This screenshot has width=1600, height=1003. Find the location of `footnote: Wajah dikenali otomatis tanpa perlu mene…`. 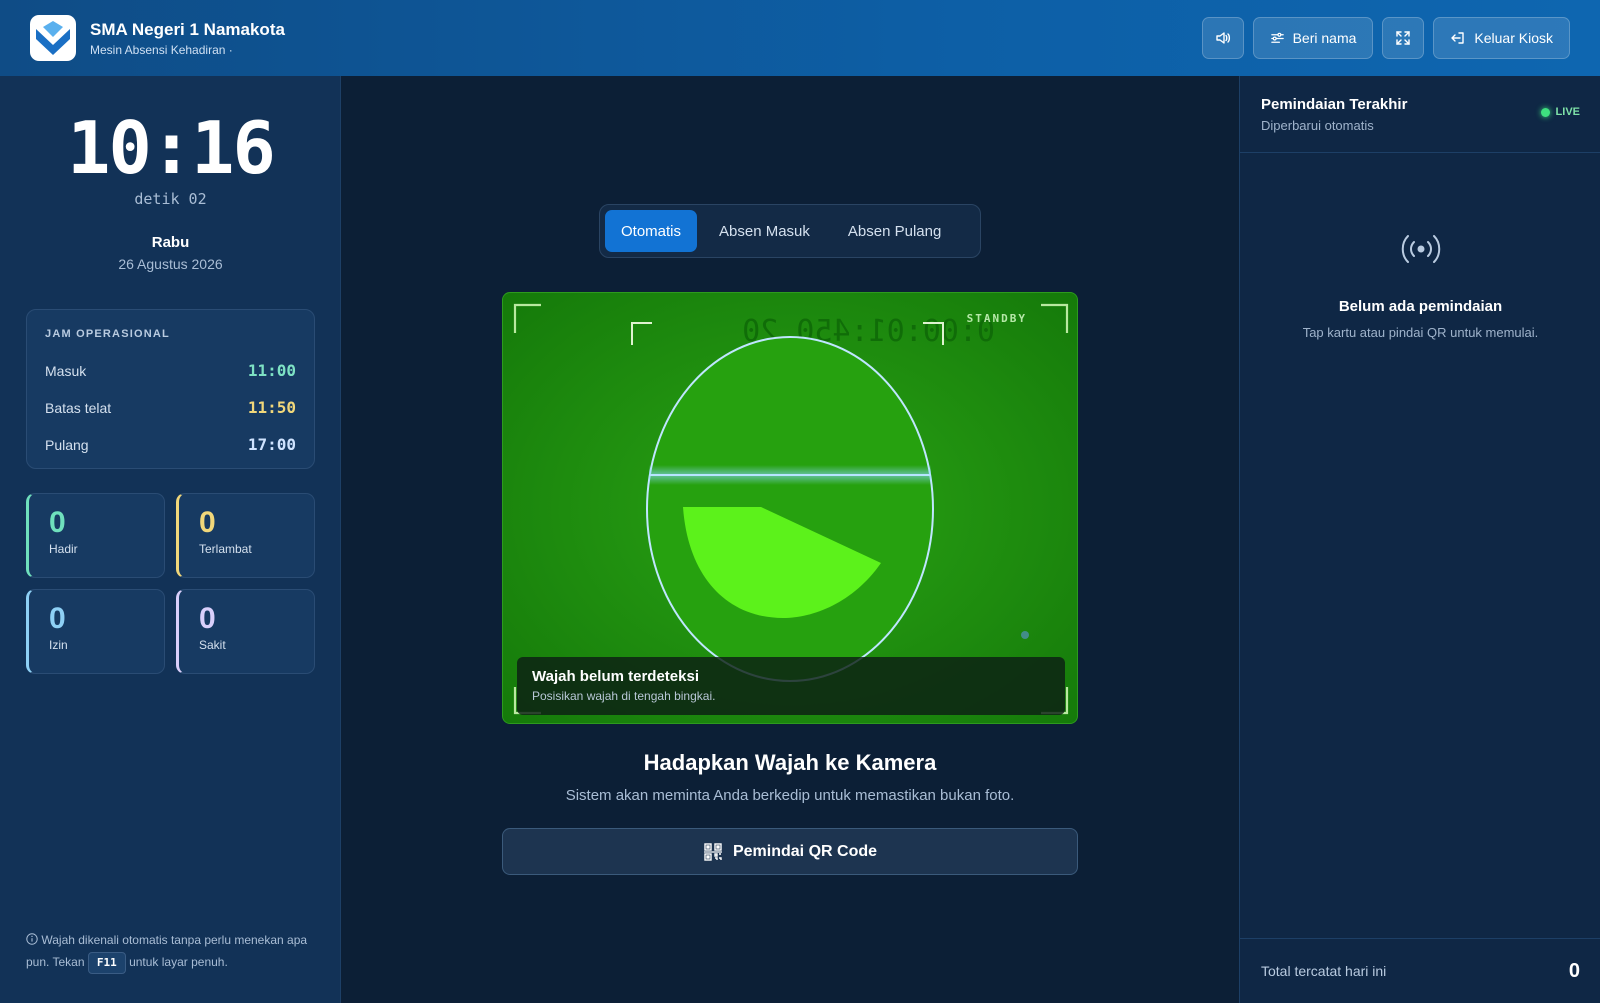

footnote: Wajah dikenali otomatis tanpa perlu mene… is located at coordinates (171, 951).